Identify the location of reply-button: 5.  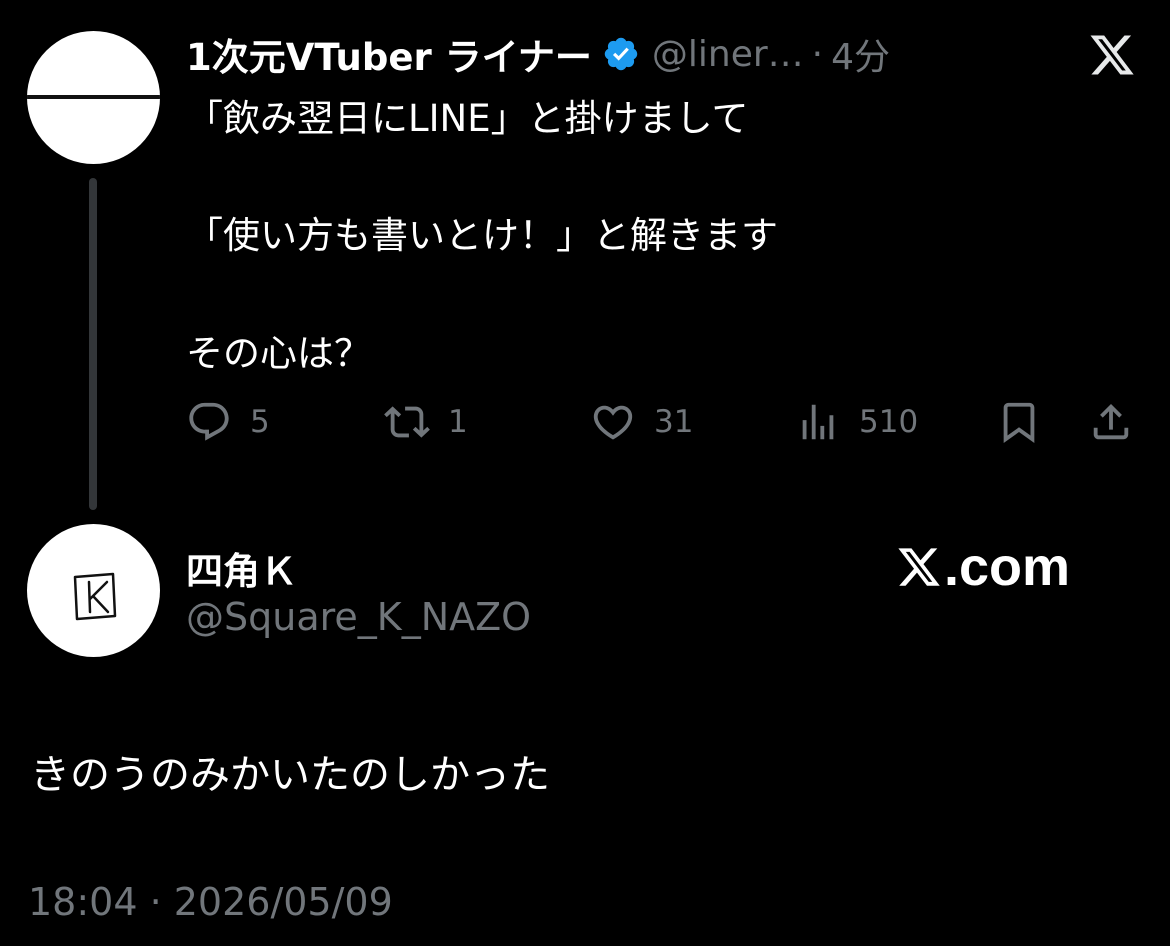
(228, 422).